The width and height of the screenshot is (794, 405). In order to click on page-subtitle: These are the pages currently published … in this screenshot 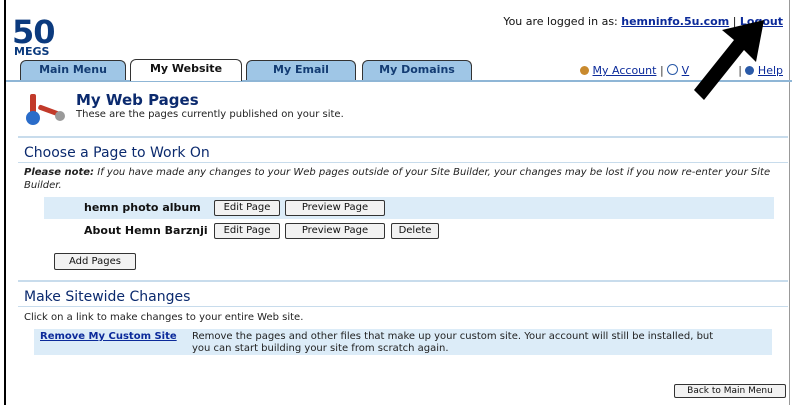, I will do `click(210, 114)`.